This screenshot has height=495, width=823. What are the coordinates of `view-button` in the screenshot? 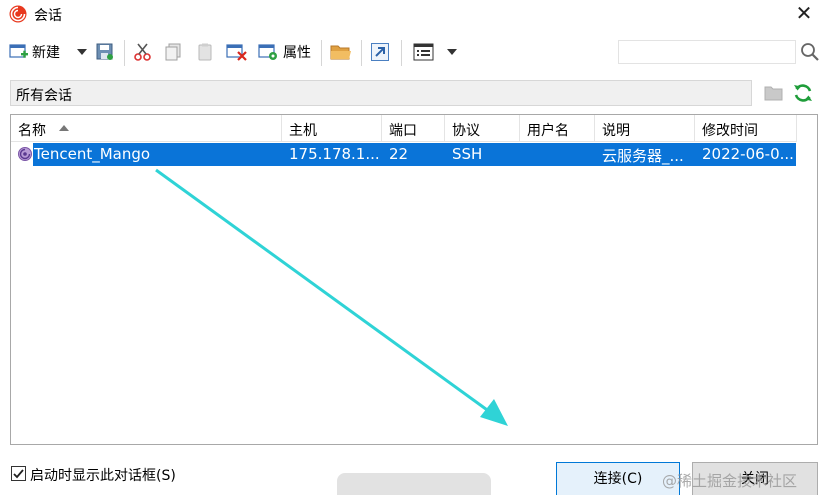 It's located at (424, 52).